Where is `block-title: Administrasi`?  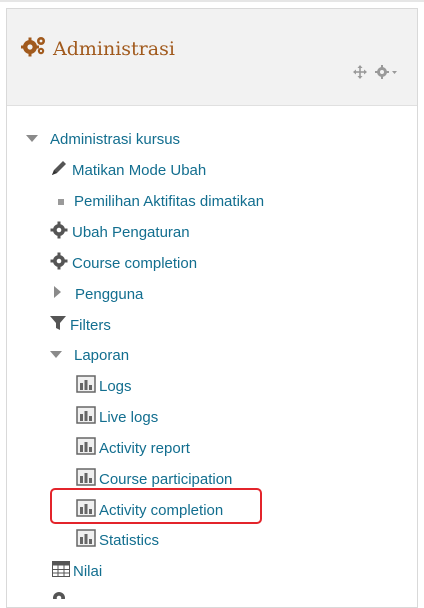 block-title: Administrasi is located at coordinates (98, 48).